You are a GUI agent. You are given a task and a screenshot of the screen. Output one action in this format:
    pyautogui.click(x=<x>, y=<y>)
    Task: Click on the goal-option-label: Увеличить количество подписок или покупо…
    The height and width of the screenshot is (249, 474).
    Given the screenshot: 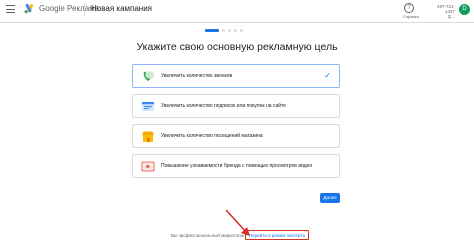 What is the action you would take?
    pyautogui.click(x=223, y=106)
    